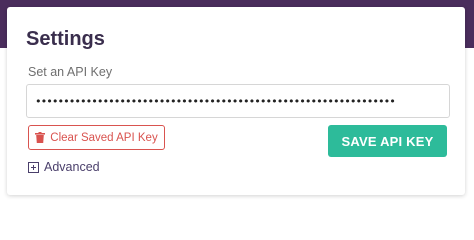 This screenshot has width=474, height=240. What do you see at coordinates (104, 137) in the screenshot?
I see `clear-api-key-label: Clear Saved API Key` at bounding box center [104, 137].